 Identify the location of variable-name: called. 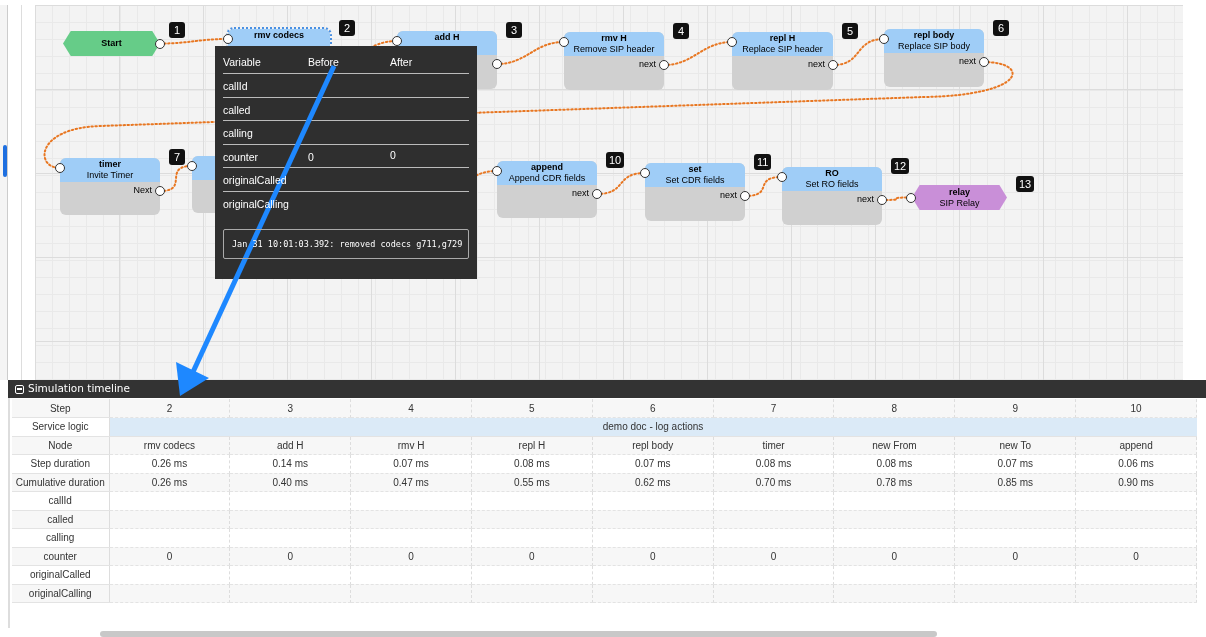
(237, 109).